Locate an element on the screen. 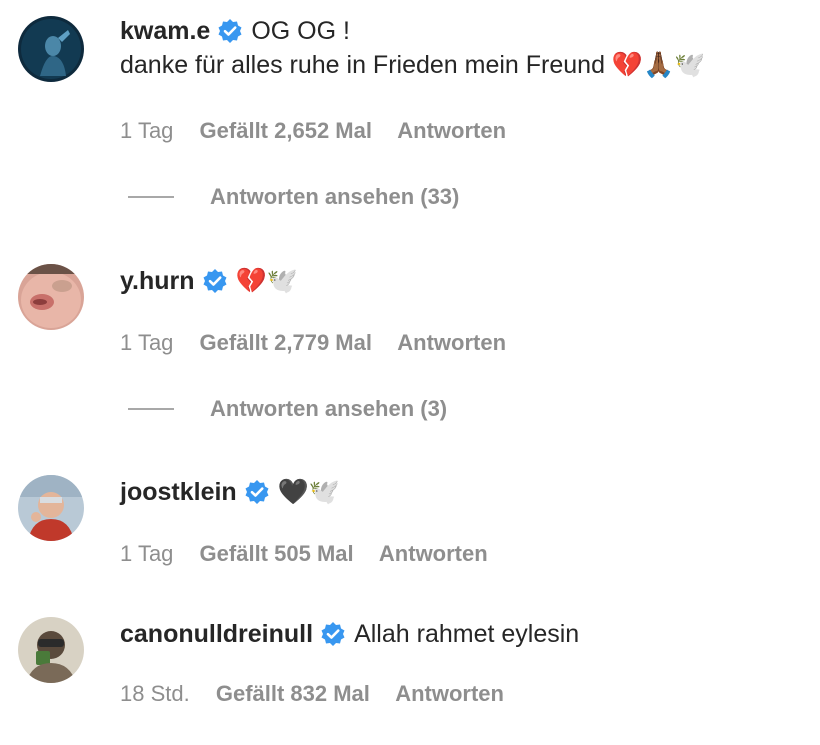  like-count: Gefällt 505 Mal is located at coordinates (277, 553).